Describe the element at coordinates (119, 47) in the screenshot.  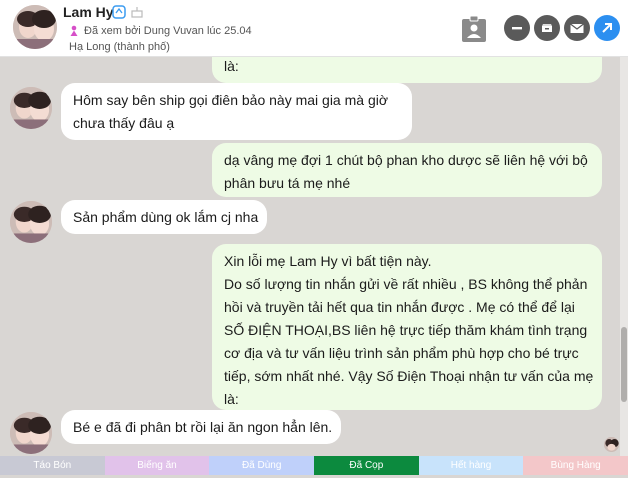
I see `contact-location: Hạ Long (thành phố)` at that location.